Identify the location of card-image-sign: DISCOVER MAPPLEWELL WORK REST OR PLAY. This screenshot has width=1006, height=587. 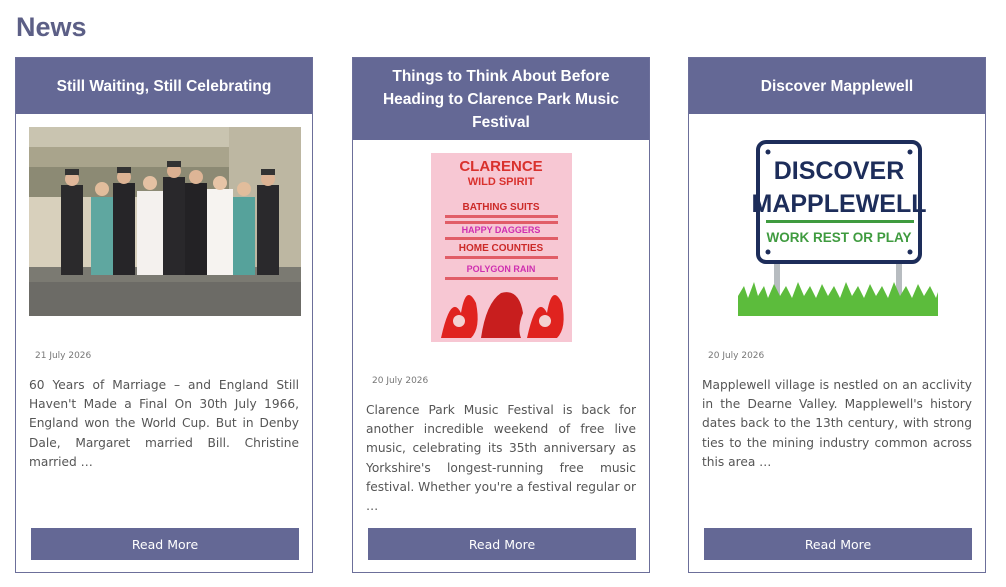
(838, 226).